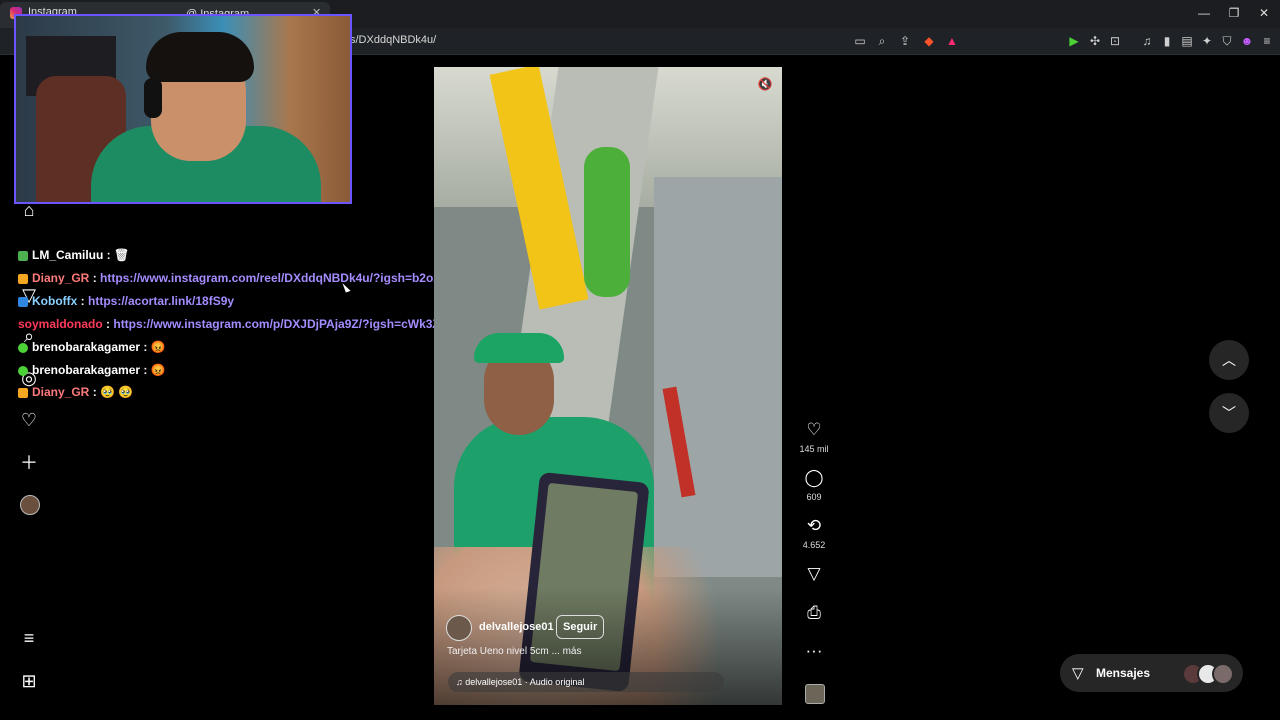  Describe the element at coordinates (68, 255) in the screenshot. I see `chat-username: LM_Camiluu` at that location.